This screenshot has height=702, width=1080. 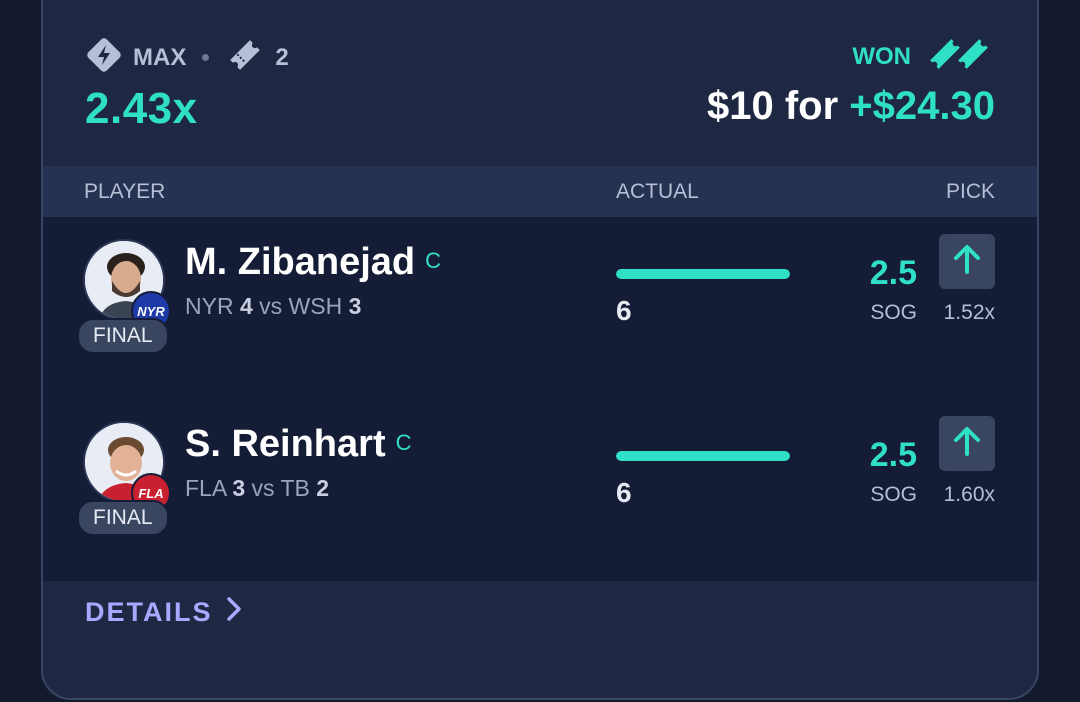 What do you see at coordinates (960, 56) in the screenshot?
I see `tickets-icon` at bounding box center [960, 56].